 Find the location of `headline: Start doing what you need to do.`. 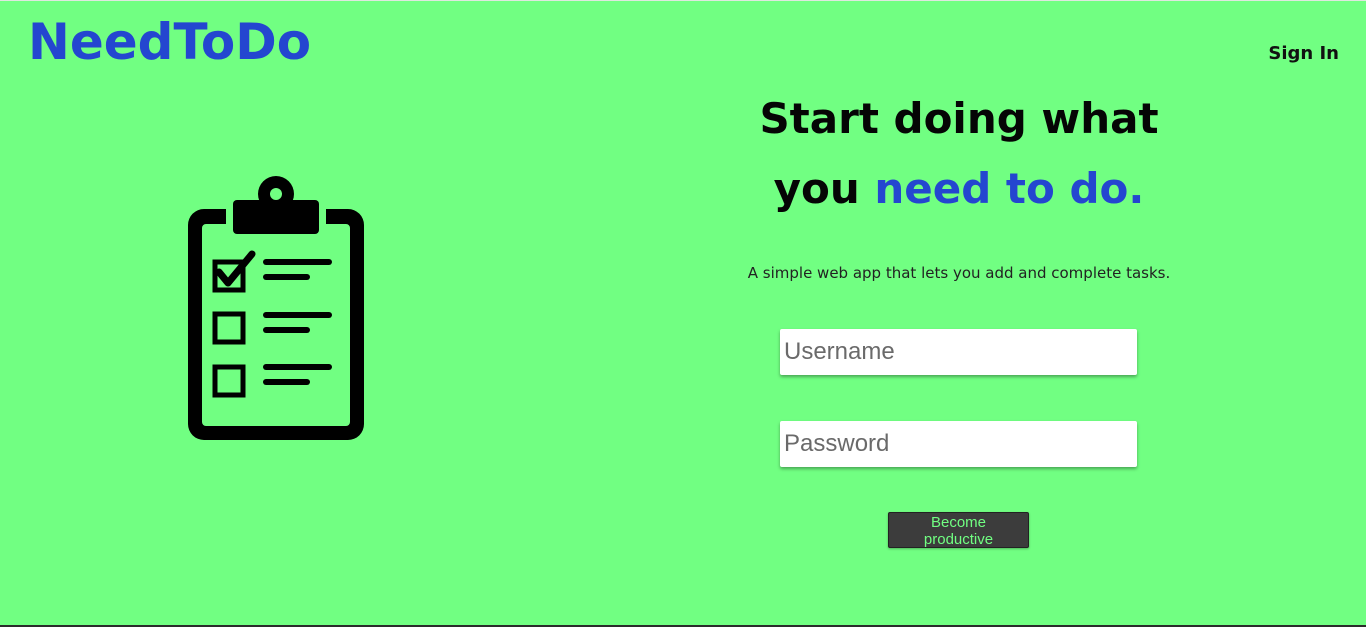

headline: Start doing what you need to do. is located at coordinates (959, 154).